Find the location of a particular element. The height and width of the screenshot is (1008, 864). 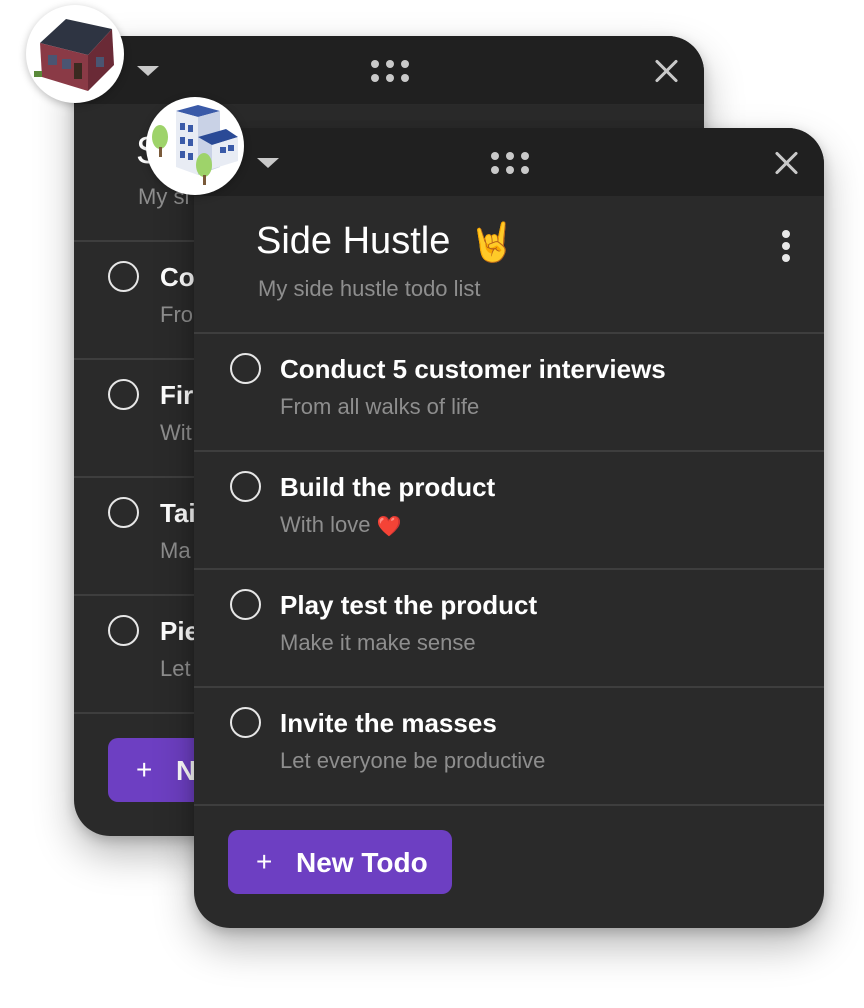

more-options-icon is located at coordinates (786, 246).